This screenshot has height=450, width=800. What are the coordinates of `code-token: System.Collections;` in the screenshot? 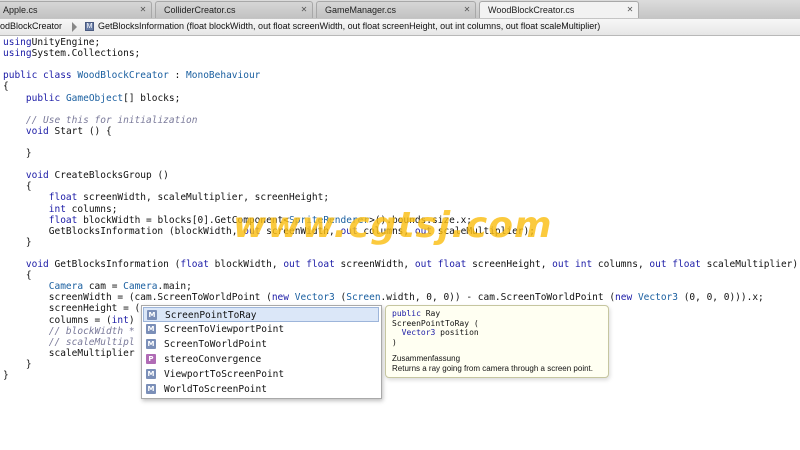 It's located at (86, 54).